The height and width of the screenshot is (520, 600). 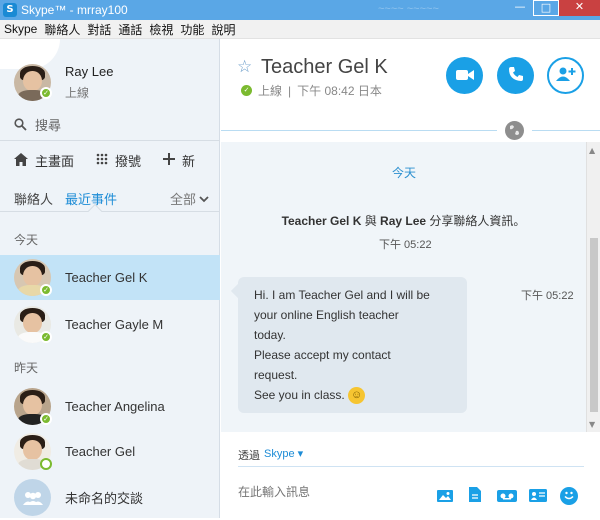 What do you see at coordinates (592, 424) in the screenshot?
I see `scroll-down-arrow: ▼` at bounding box center [592, 424].